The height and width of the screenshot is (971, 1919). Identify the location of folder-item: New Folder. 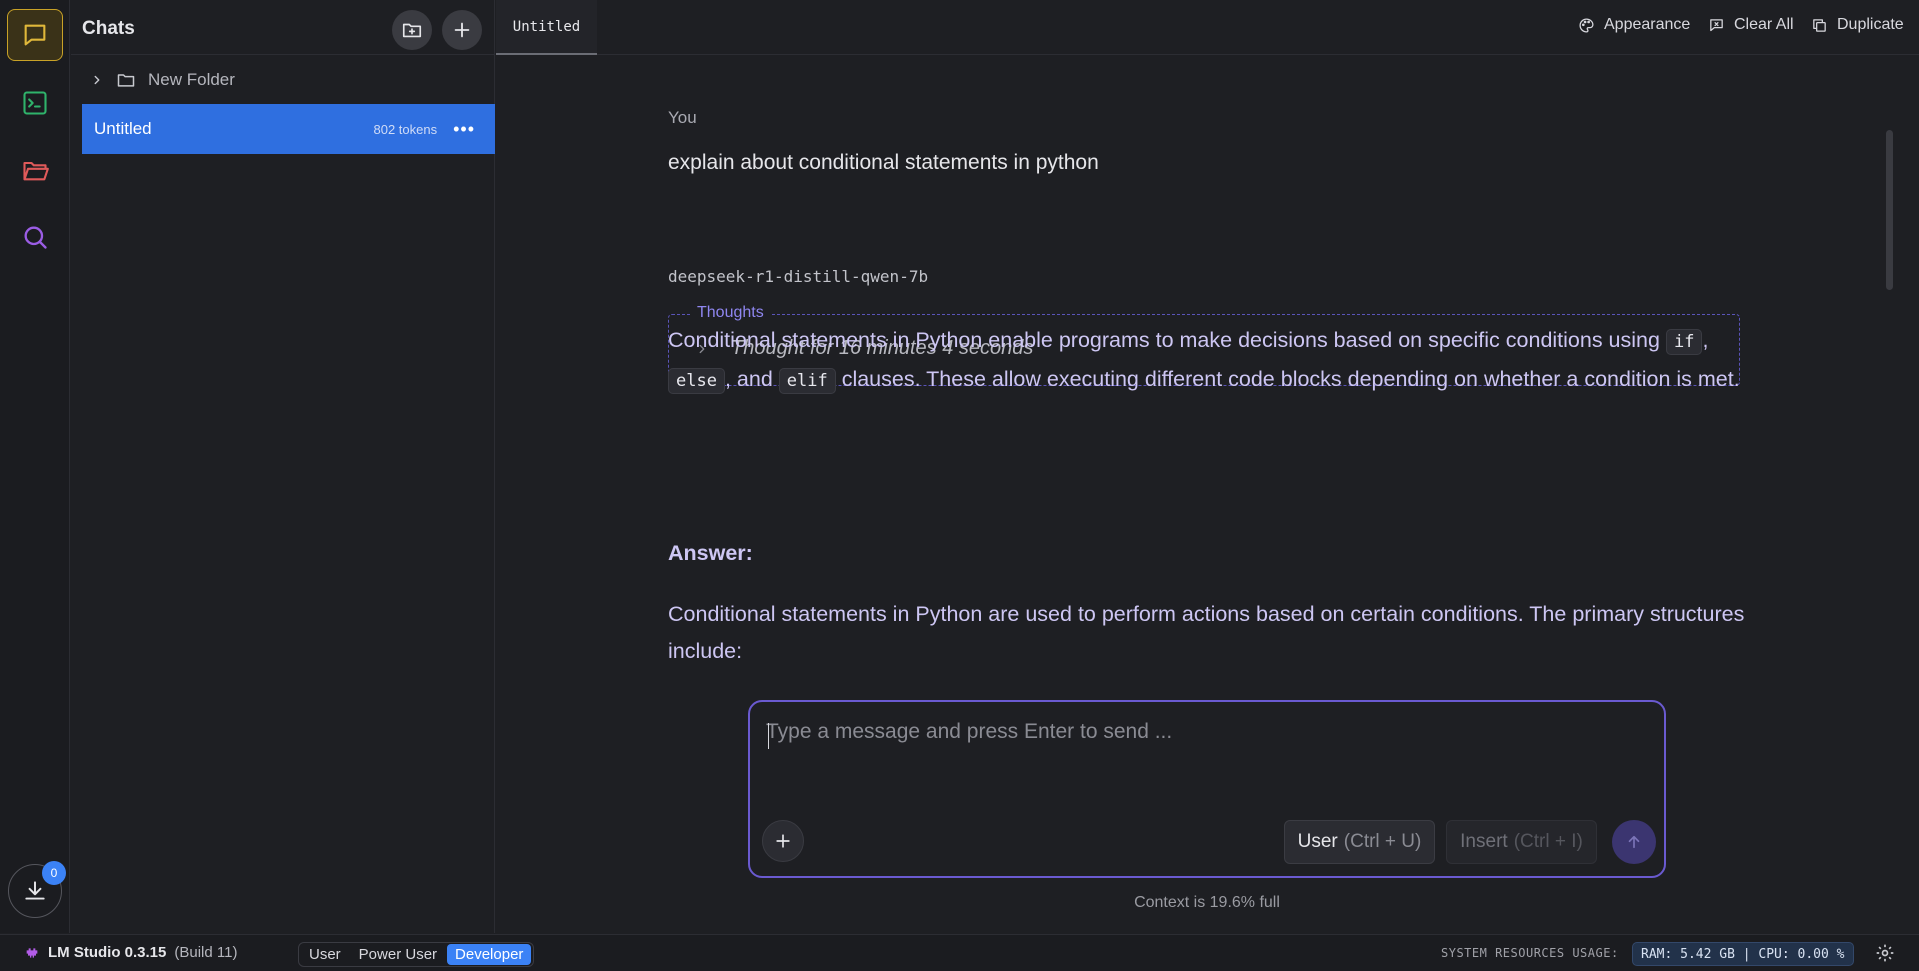
(282, 80).